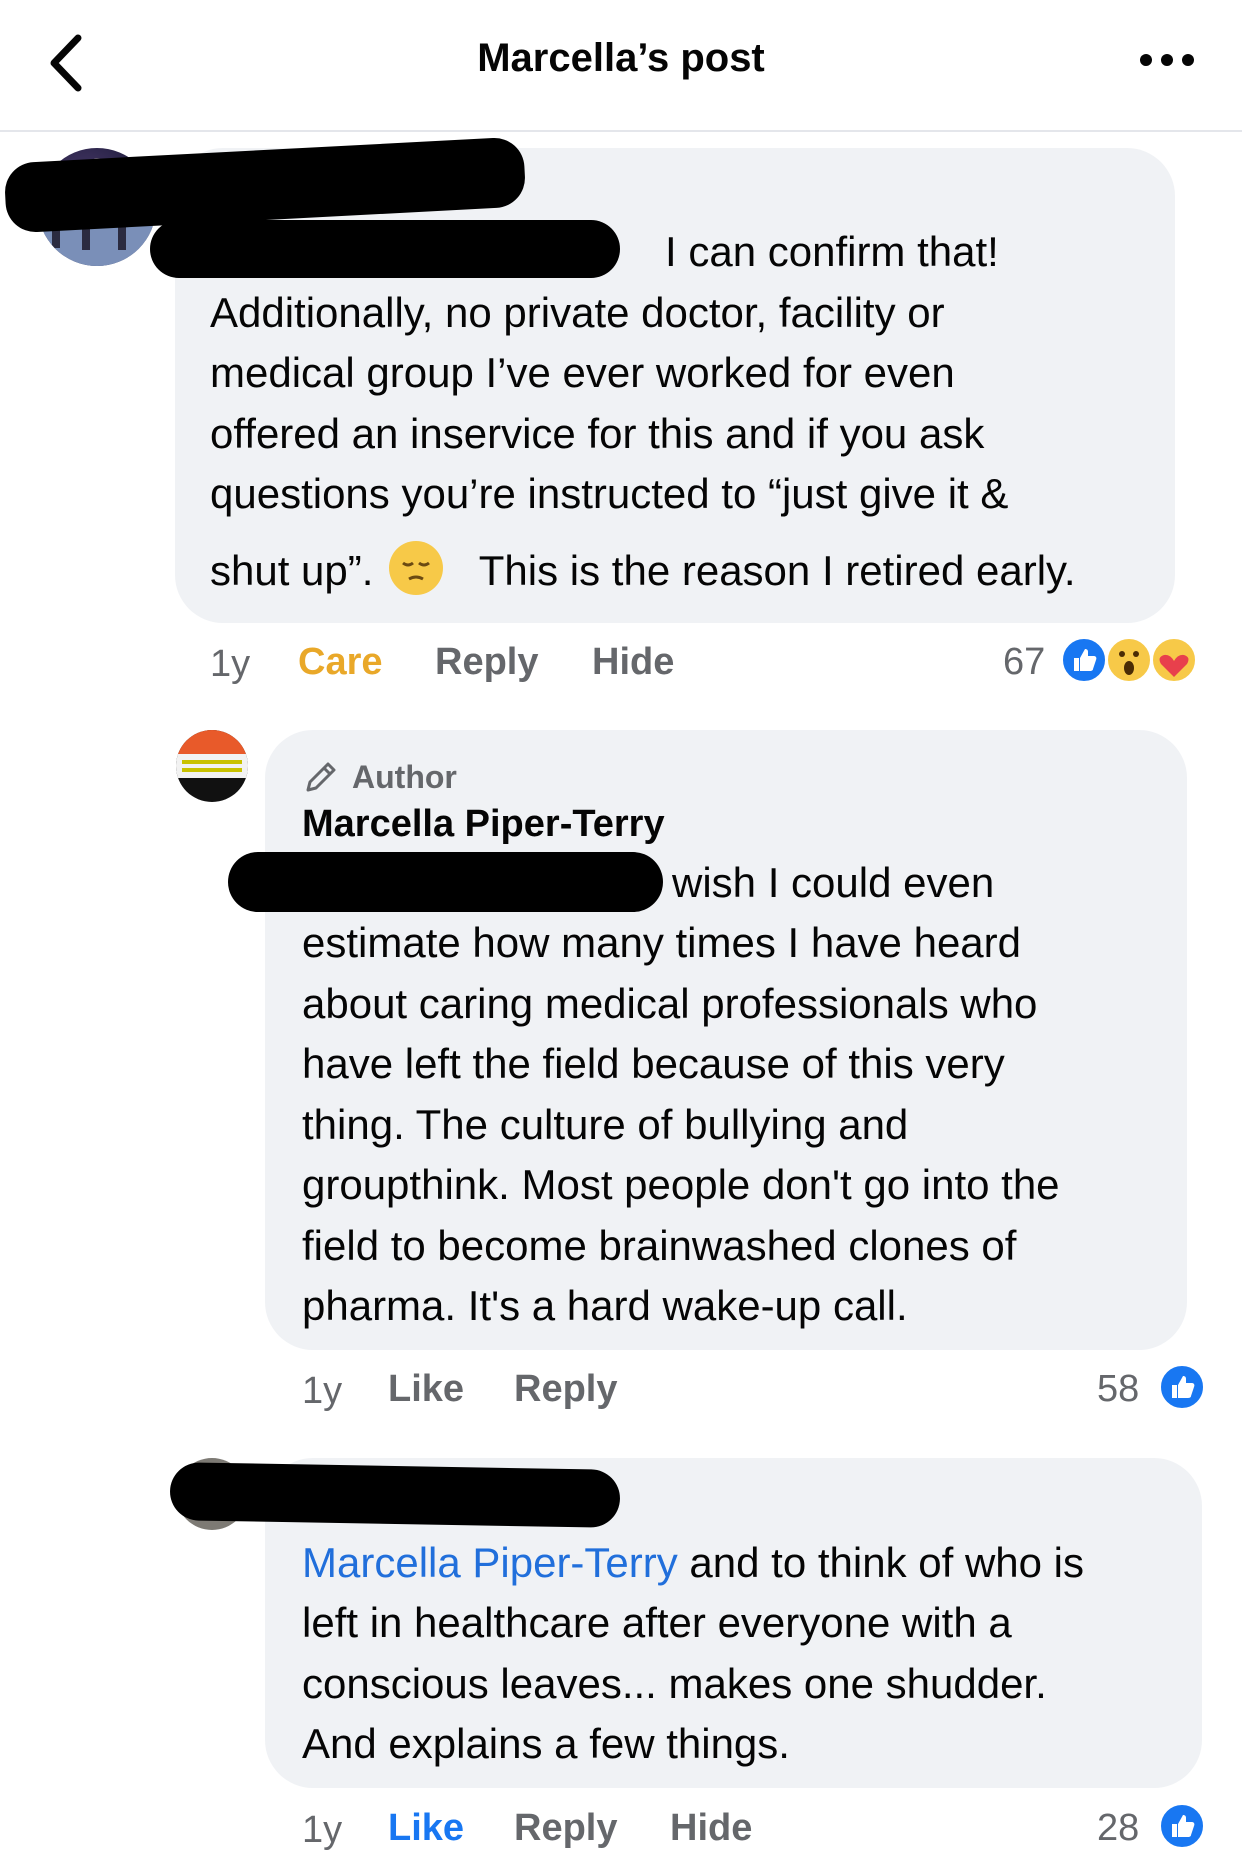  Describe the element at coordinates (659, 1245) in the screenshot. I see `comment-text-line: field to become brainwashed clones of` at that location.